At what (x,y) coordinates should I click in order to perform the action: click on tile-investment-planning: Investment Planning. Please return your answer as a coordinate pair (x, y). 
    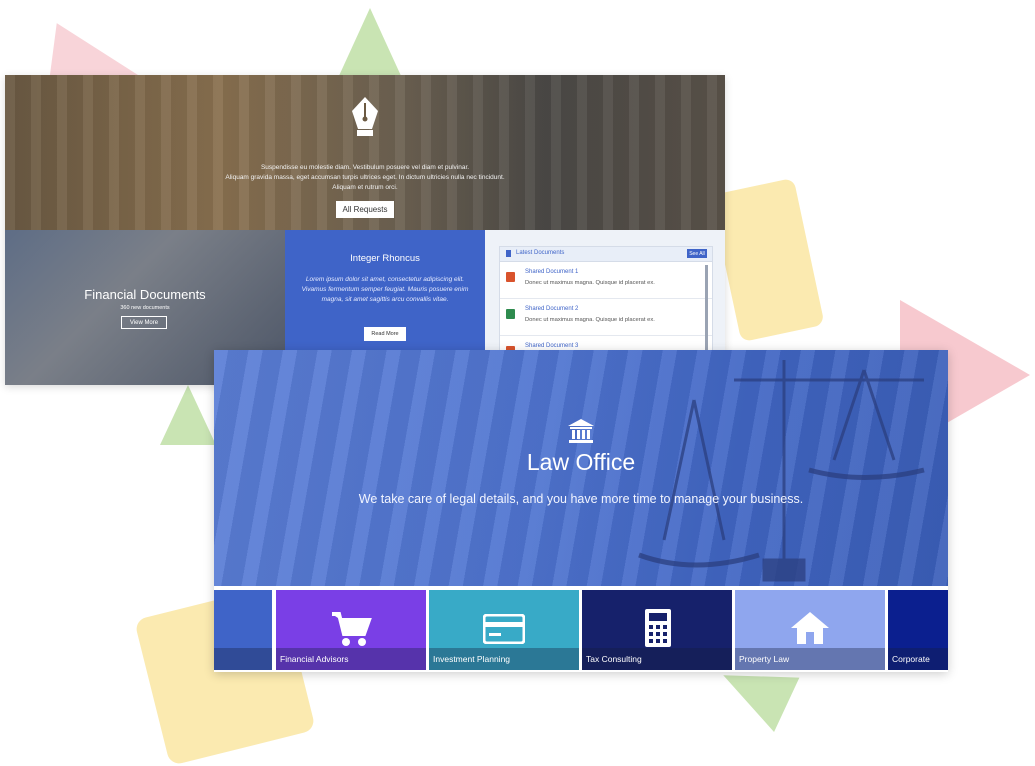
    Looking at the image, I should click on (504, 630).